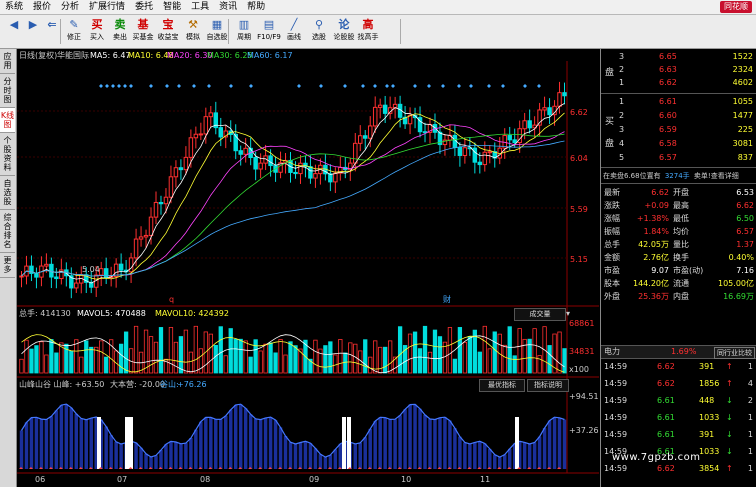  Describe the element at coordinates (7, 154) in the screenshot. I see `sidebar-tab-3: 个股资料` at that location.